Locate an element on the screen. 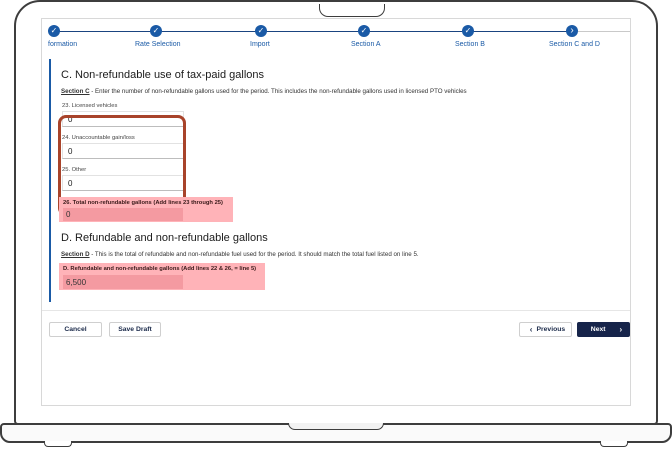 The height and width of the screenshot is (454, 672). step-2-label: Rate Selection is located at coordinates (158, 44).